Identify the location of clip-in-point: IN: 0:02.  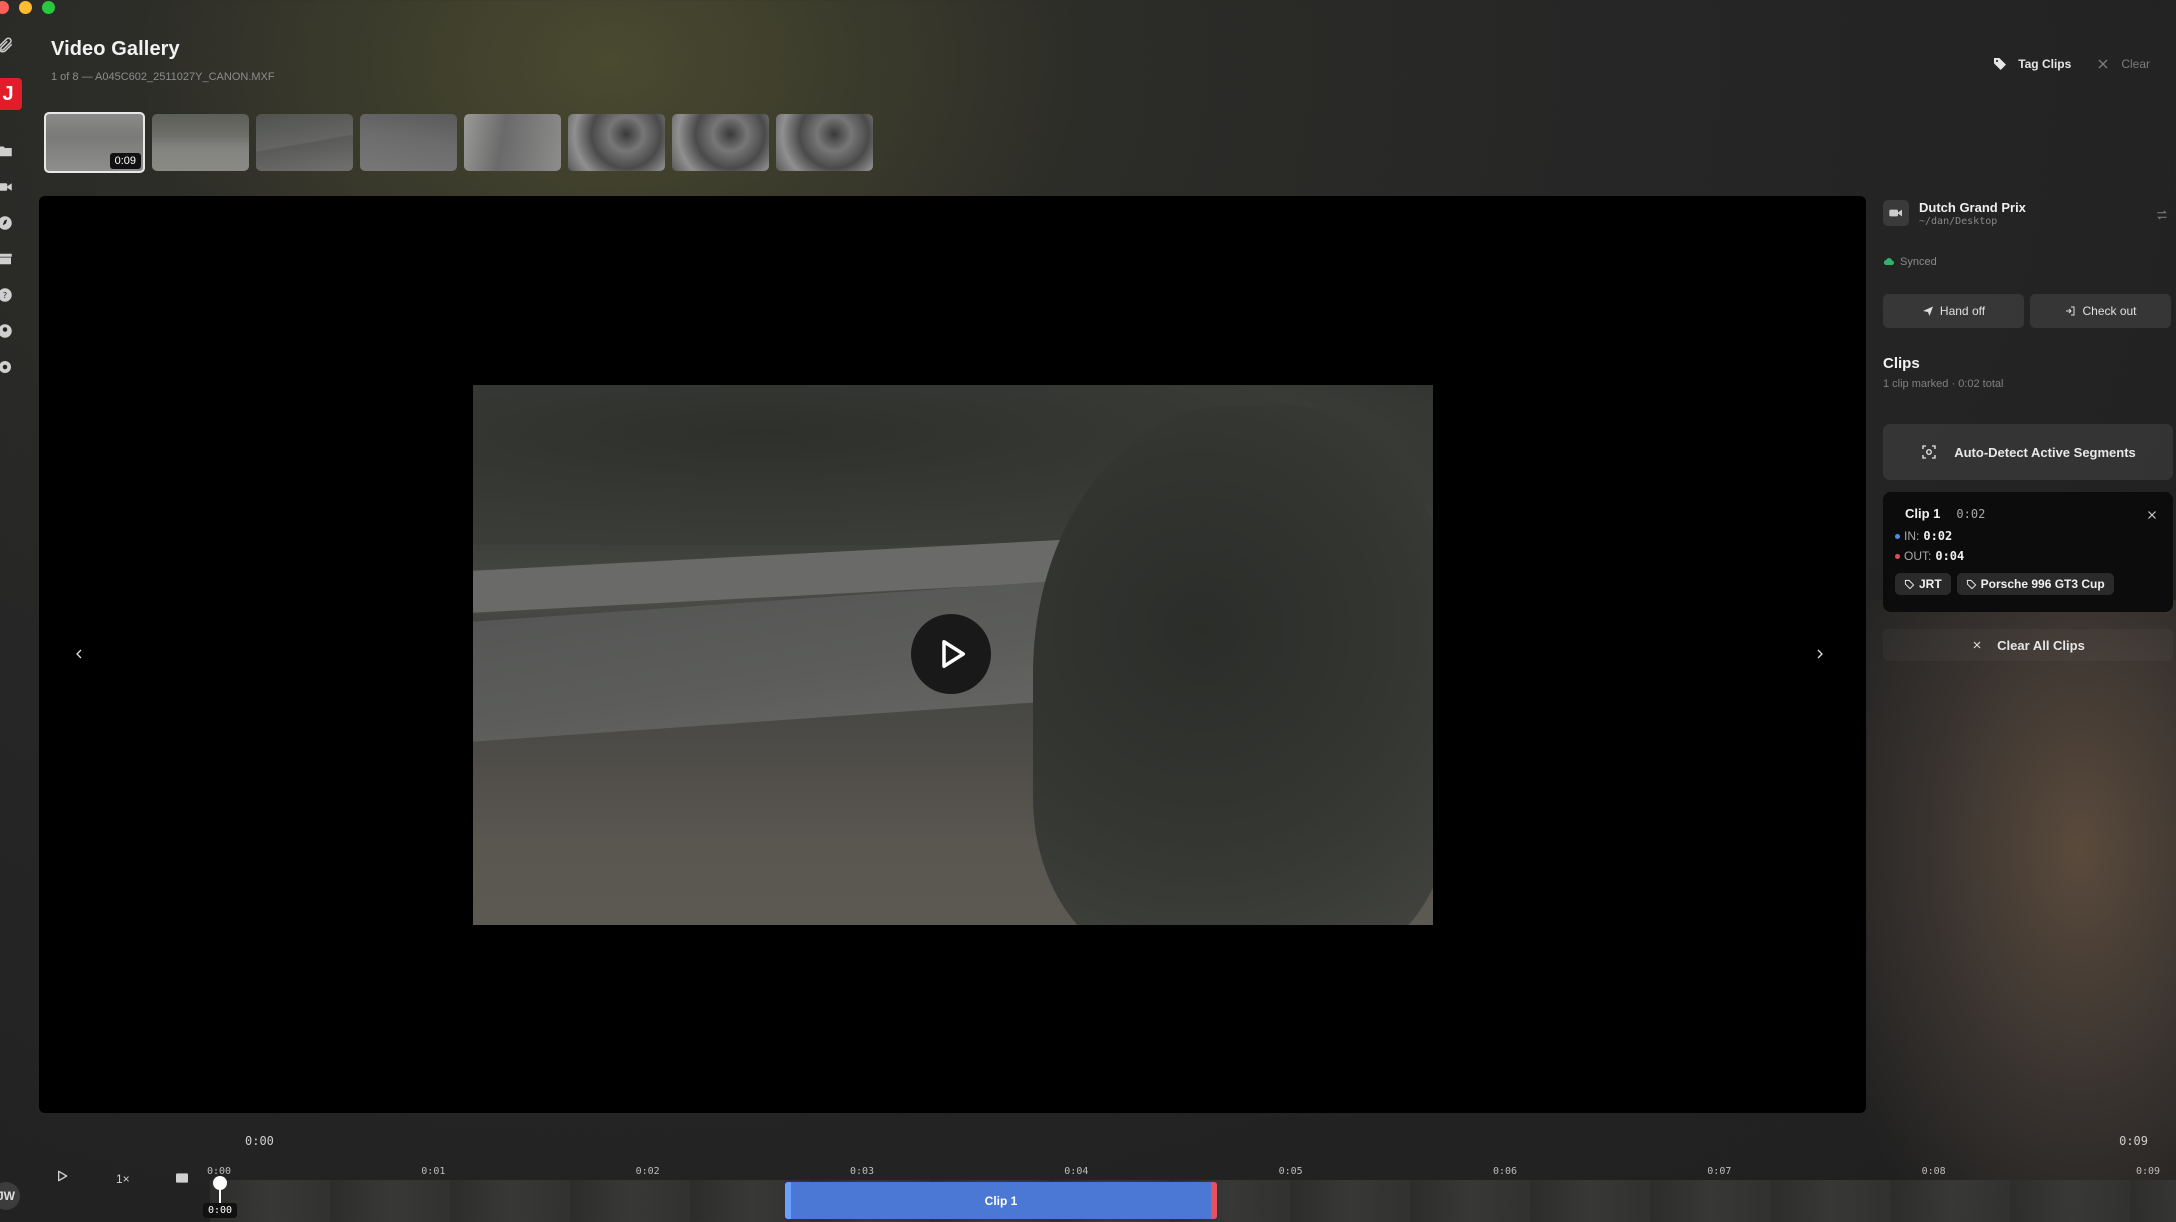
(2023, 536).